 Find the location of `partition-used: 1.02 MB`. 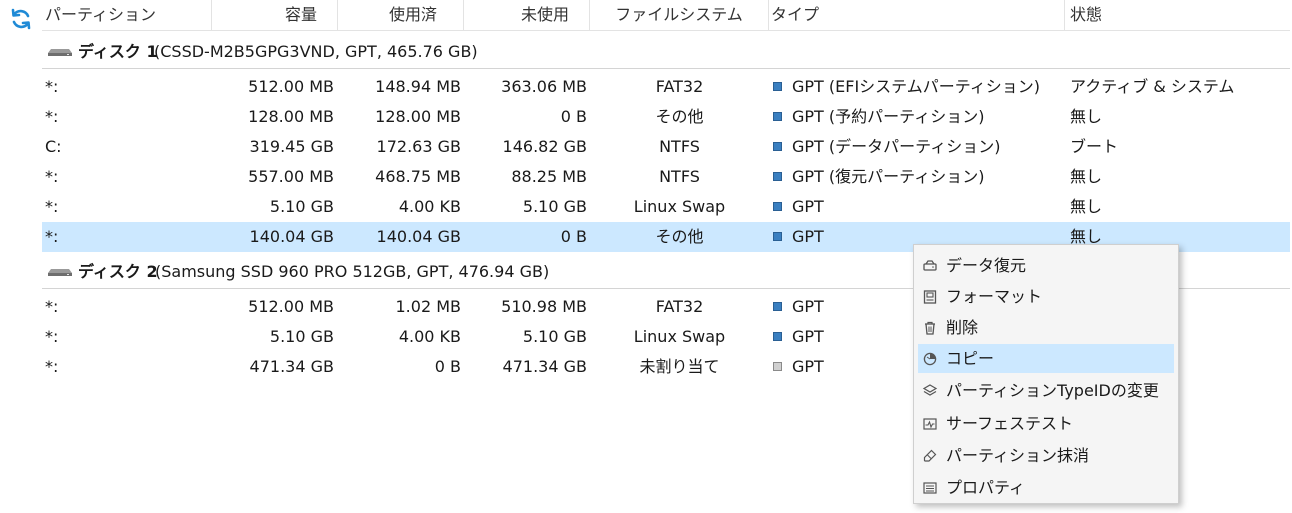

partition-used: 1.02 MB is located at coordinates (428, 306).